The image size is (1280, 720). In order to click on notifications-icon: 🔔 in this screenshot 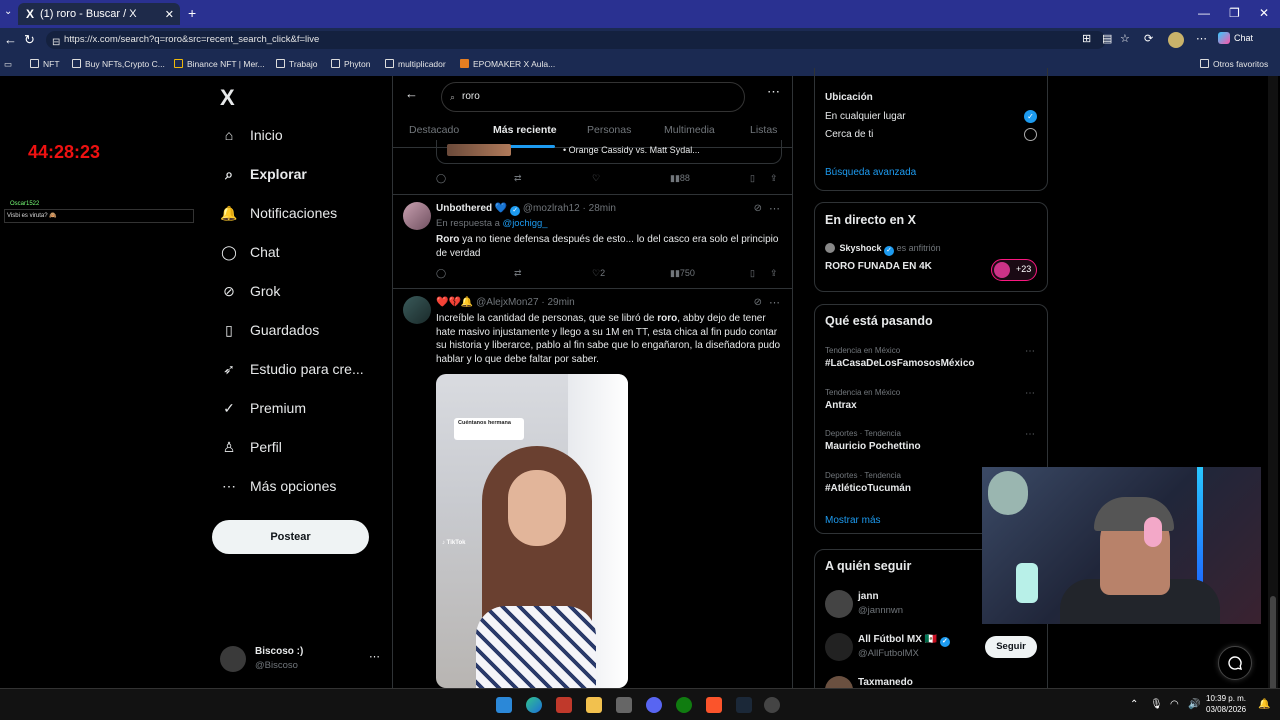, I will do `click(1264, 704)`.